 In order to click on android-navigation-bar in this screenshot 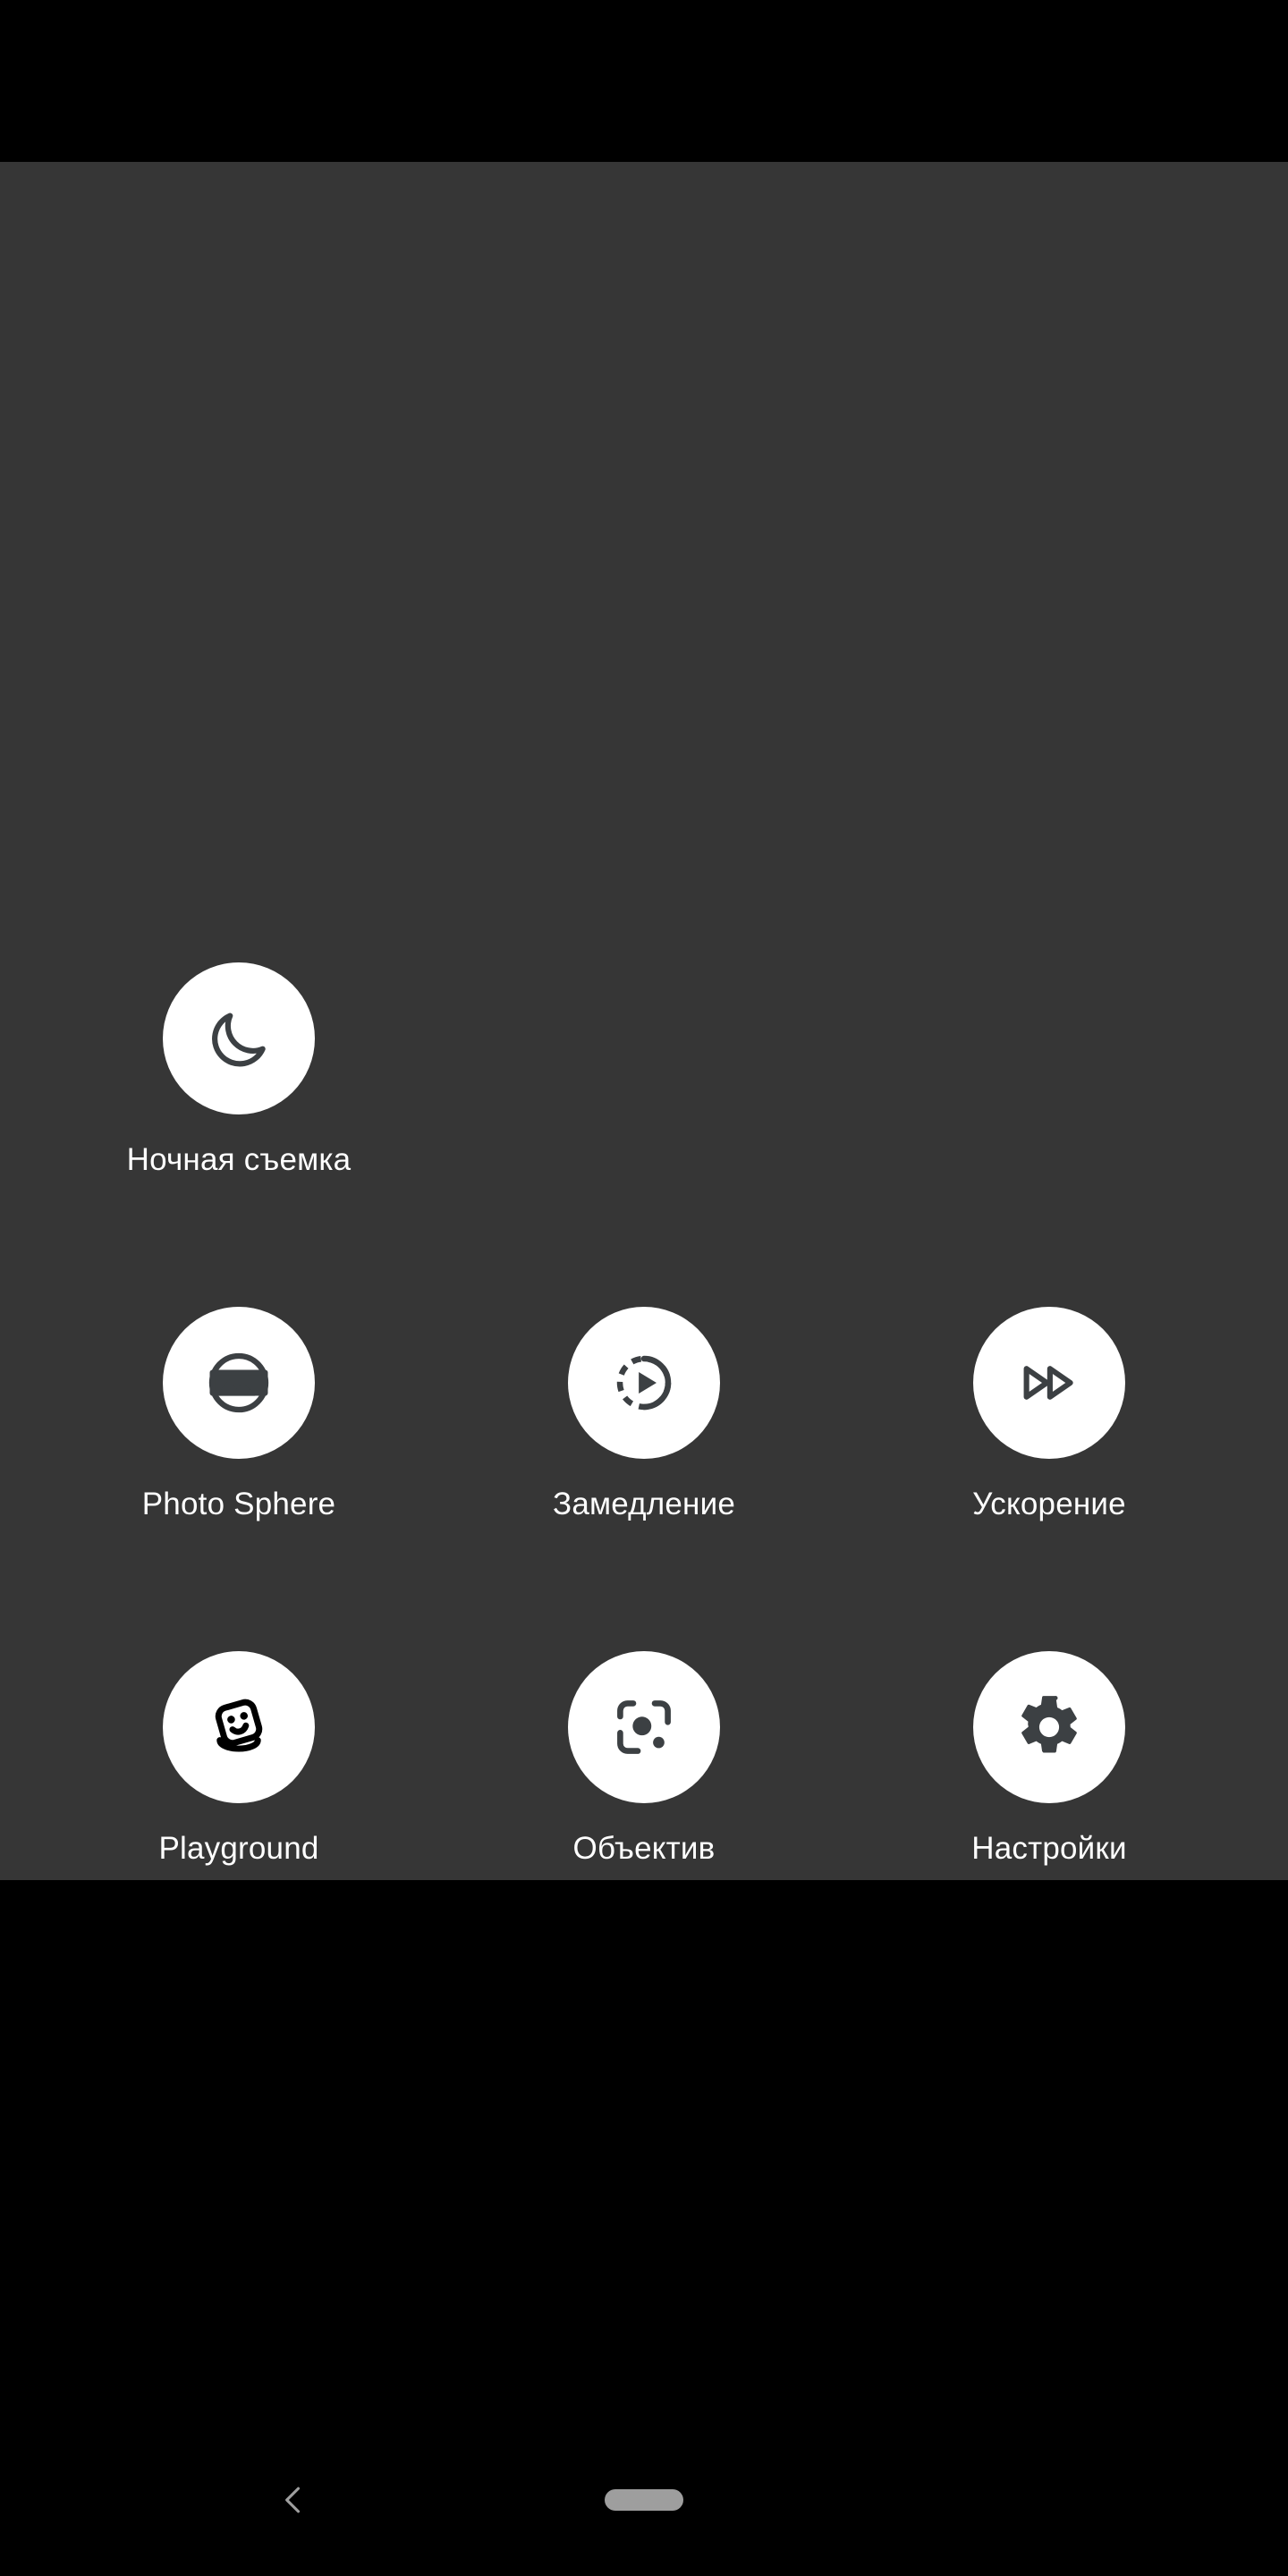, I will do `click(644, 2500)`.